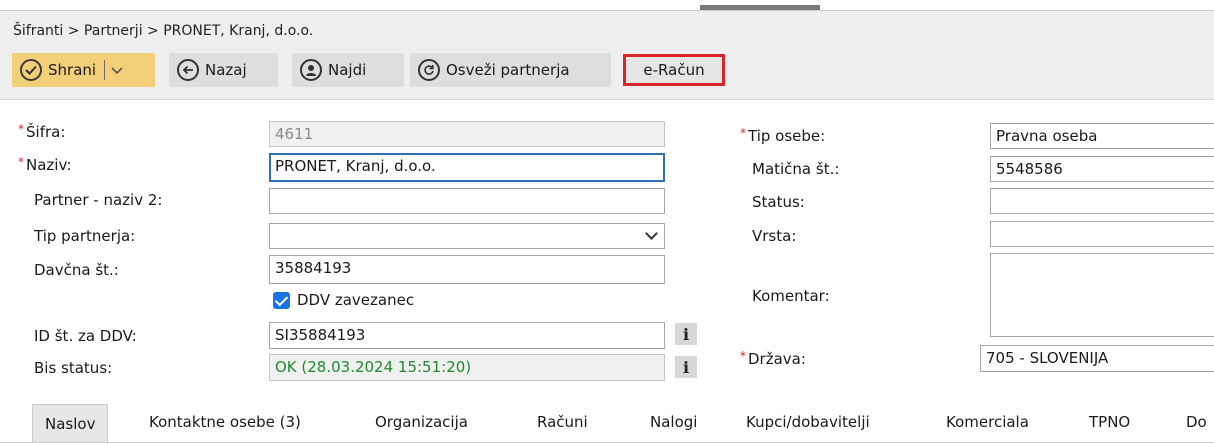 The height and width of the screenshot is (443, 1214). I want to click on tip-partnerja-label: Tip partnerja:, so click(85, 236).